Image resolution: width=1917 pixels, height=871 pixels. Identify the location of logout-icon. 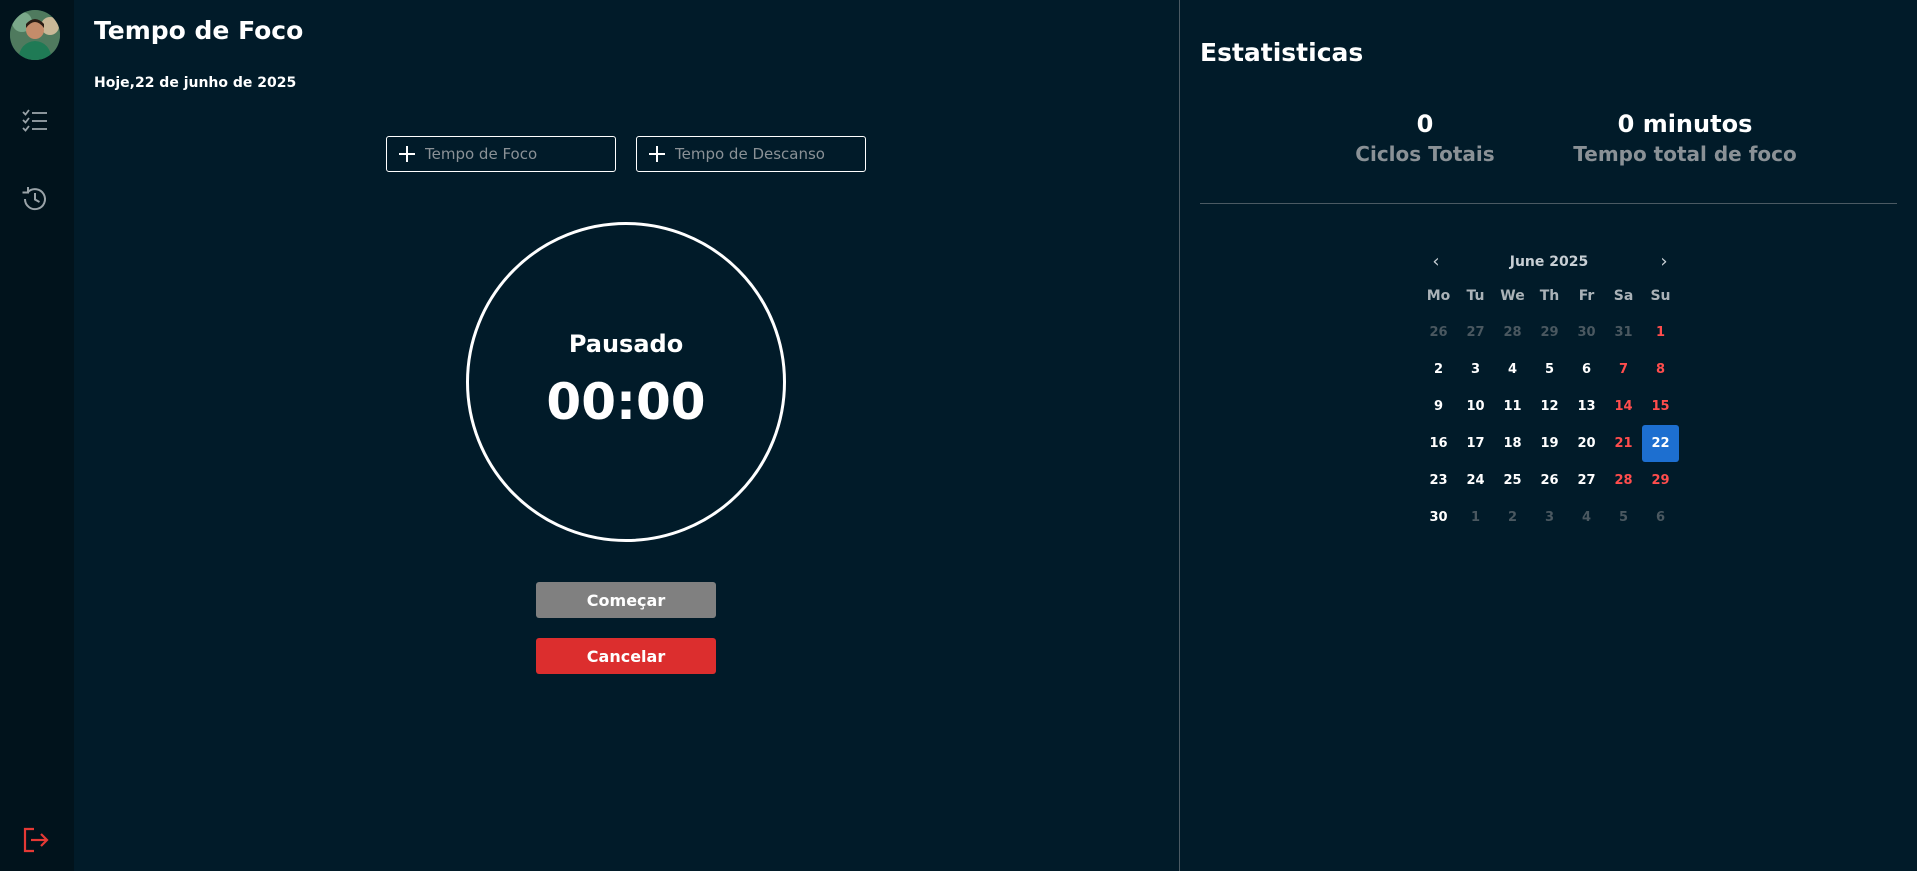
(36, 840).